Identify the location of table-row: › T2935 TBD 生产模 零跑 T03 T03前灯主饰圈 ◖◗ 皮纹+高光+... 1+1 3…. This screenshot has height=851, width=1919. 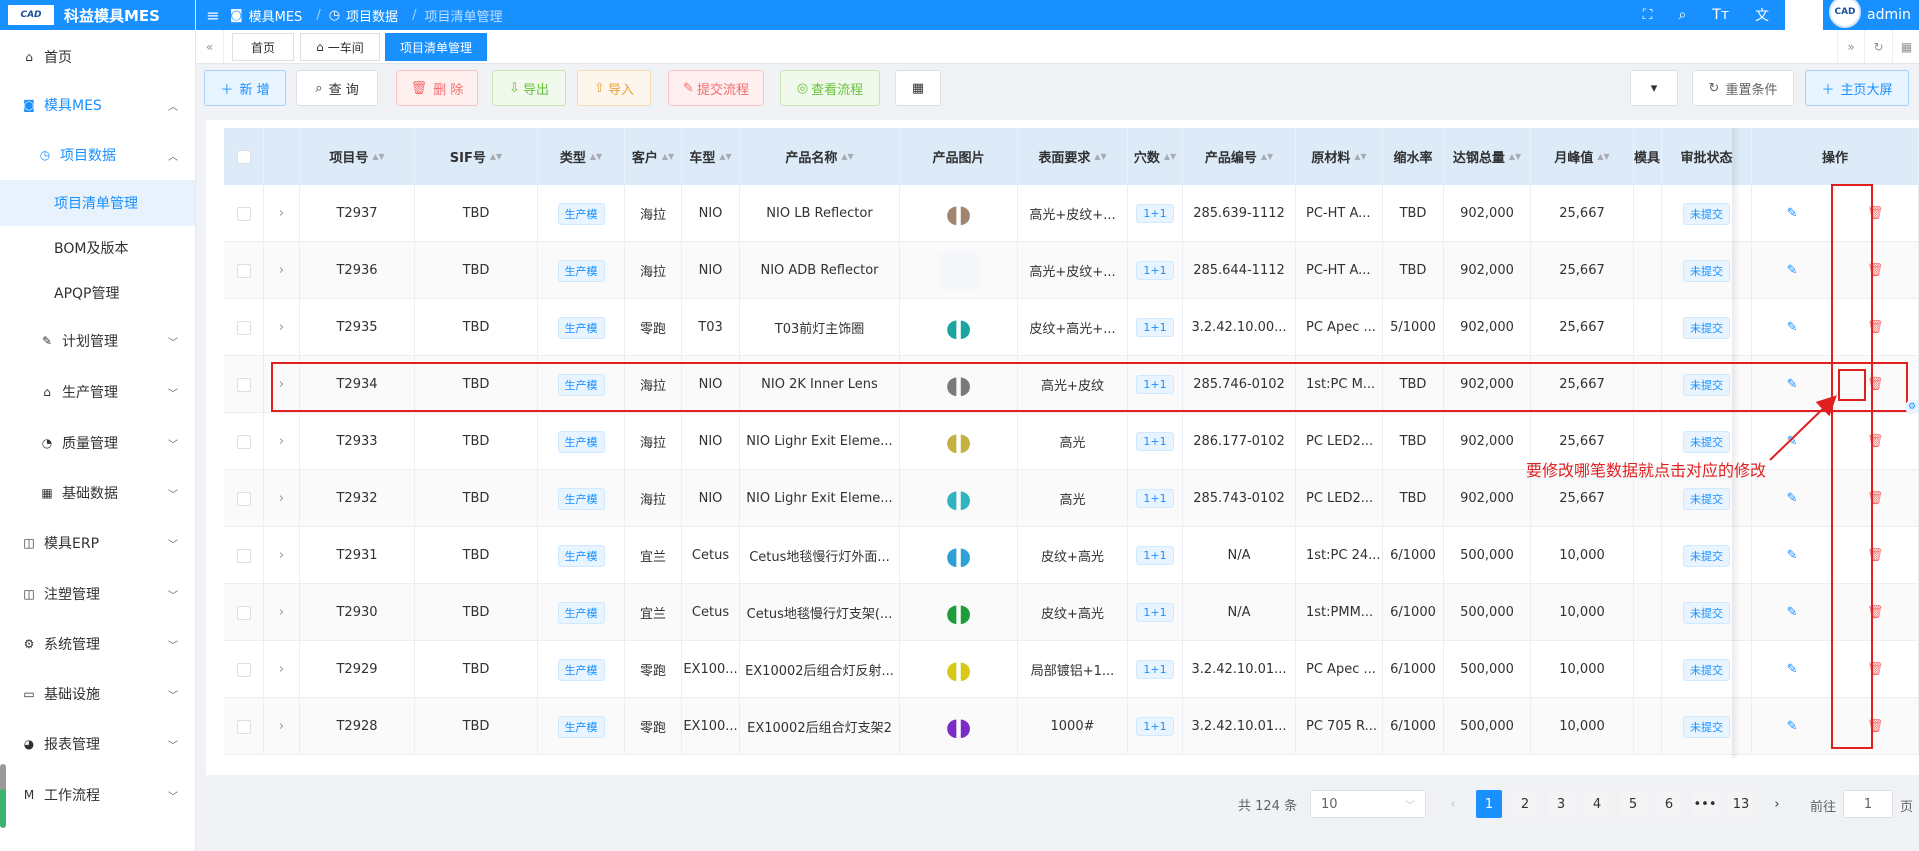
(1071, 327).